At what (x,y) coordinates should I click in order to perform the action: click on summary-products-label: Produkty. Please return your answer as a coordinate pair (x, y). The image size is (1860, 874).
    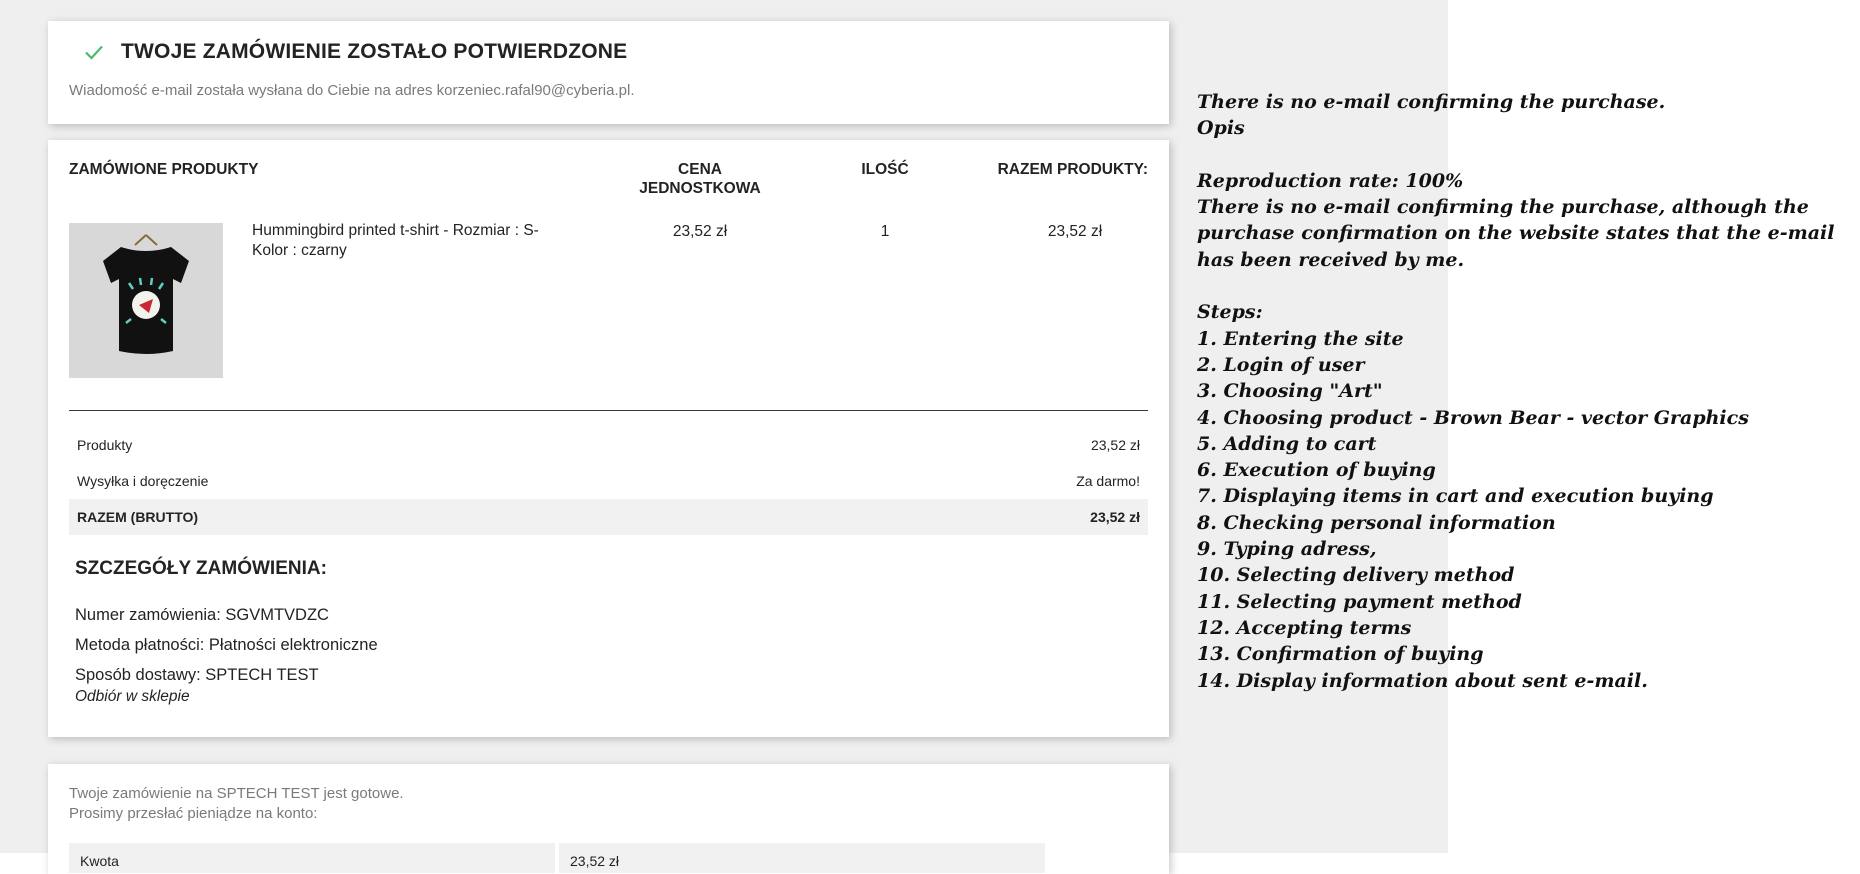
    Looking at the image, I should click on (105, 445).